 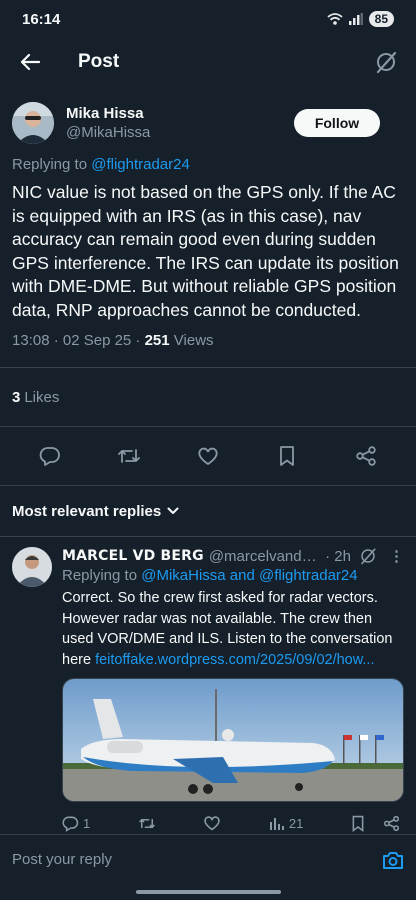 What do you see at coordinates (99, 61) in the screenshot?
I see `page-title: Post` at bounding box center [99, 61].